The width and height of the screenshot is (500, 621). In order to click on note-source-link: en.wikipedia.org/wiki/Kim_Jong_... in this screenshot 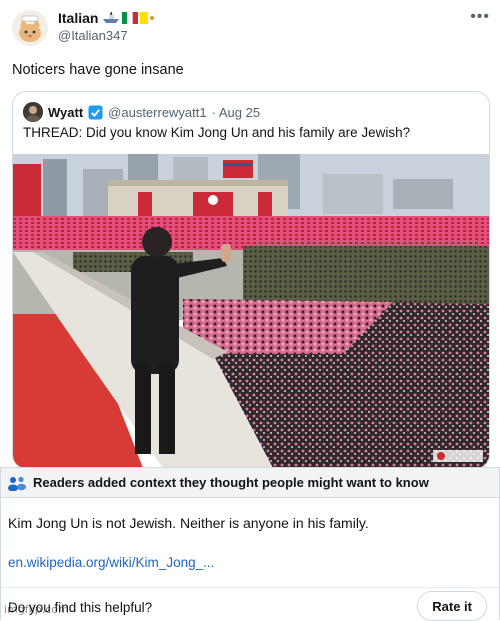, I will do `click(111, 562)`.